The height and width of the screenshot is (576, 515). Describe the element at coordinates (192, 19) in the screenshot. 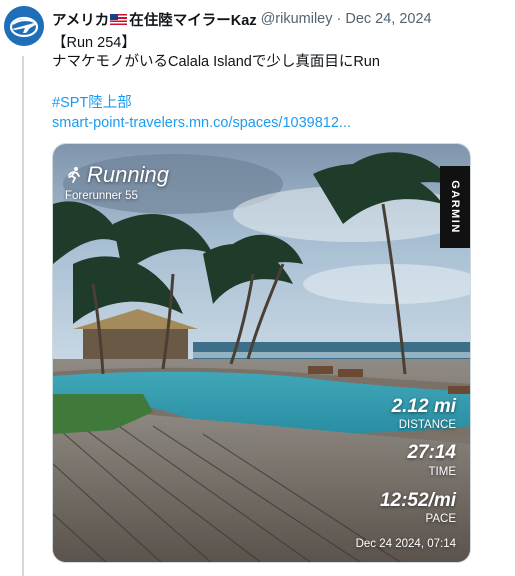

I see `author-name-suffix: 在住陸マイラーKaz` at that location.